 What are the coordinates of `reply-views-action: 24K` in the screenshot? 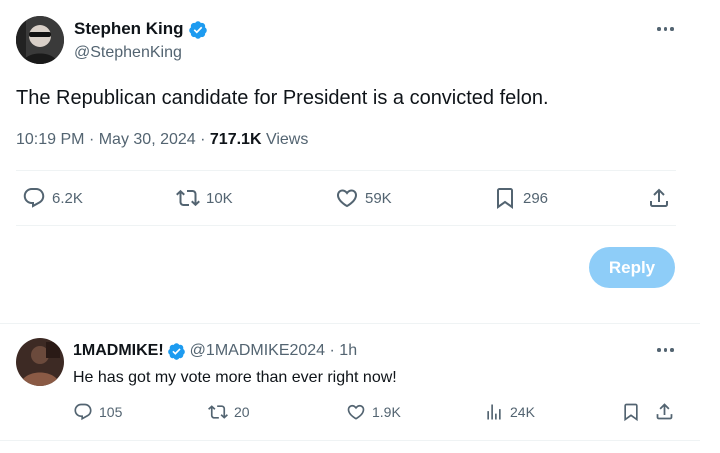 It's located at (509, 412).